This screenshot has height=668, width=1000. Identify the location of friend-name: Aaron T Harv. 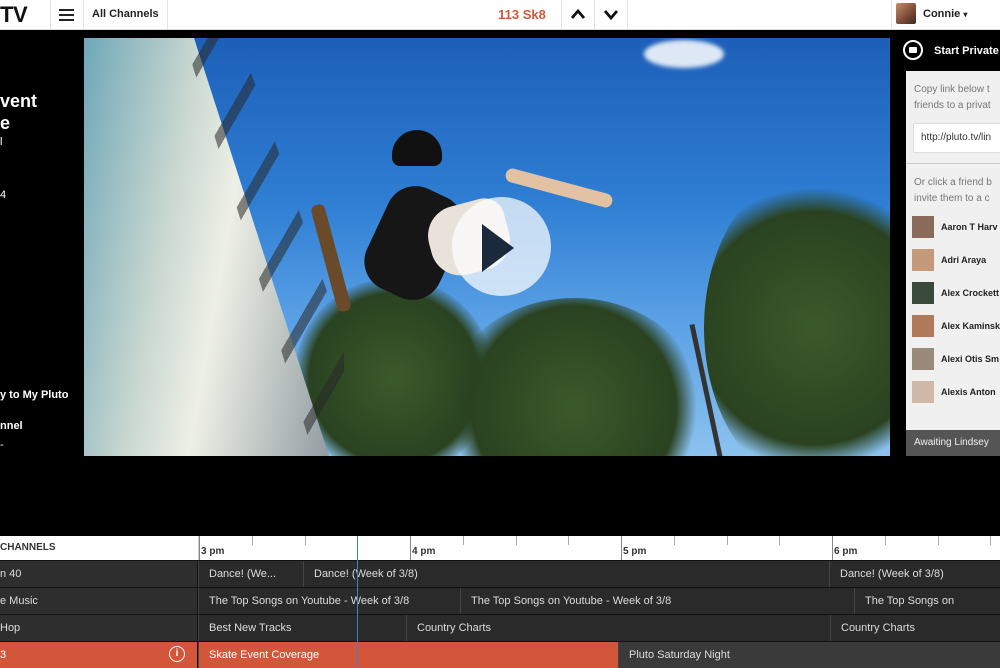
(969, 227).